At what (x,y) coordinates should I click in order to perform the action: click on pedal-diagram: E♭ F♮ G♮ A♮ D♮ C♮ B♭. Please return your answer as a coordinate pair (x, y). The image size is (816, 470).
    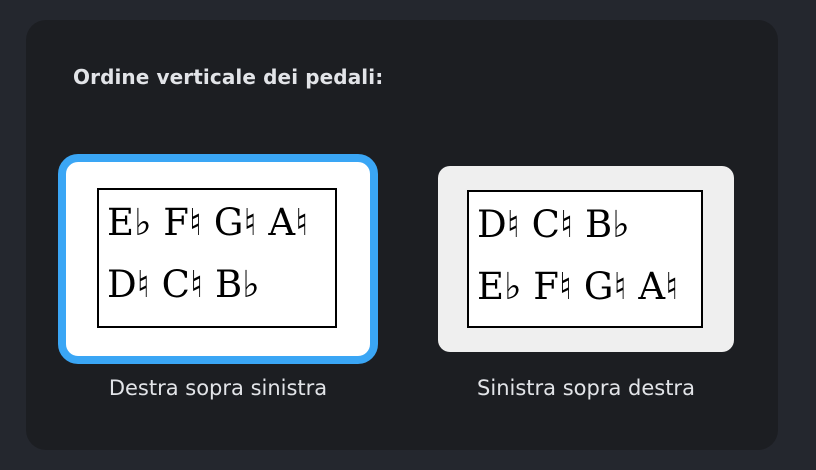
    Looking at the image, I should click on (217, 258).